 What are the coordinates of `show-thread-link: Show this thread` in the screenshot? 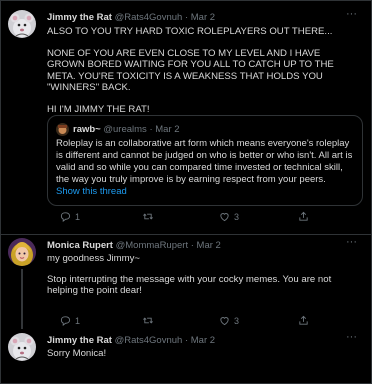 It's located at (91, 191).